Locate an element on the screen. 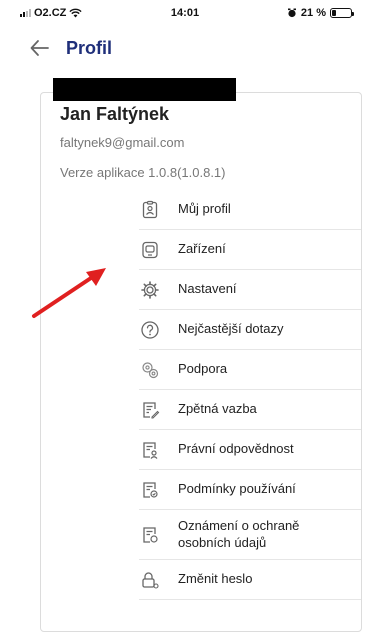  back-button is located at coordinates (40, 48).